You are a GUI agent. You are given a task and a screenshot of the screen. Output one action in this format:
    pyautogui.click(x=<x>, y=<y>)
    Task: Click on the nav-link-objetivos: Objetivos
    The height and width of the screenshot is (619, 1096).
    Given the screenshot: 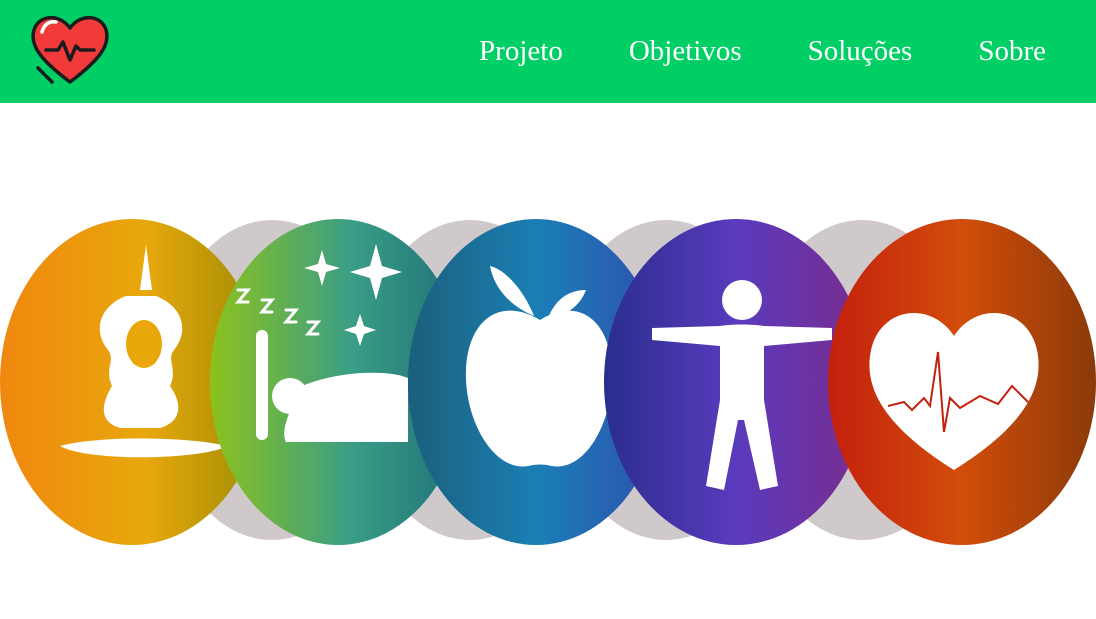 What is the action you would take?
    pyautogui.click(x=685, y=51)
    